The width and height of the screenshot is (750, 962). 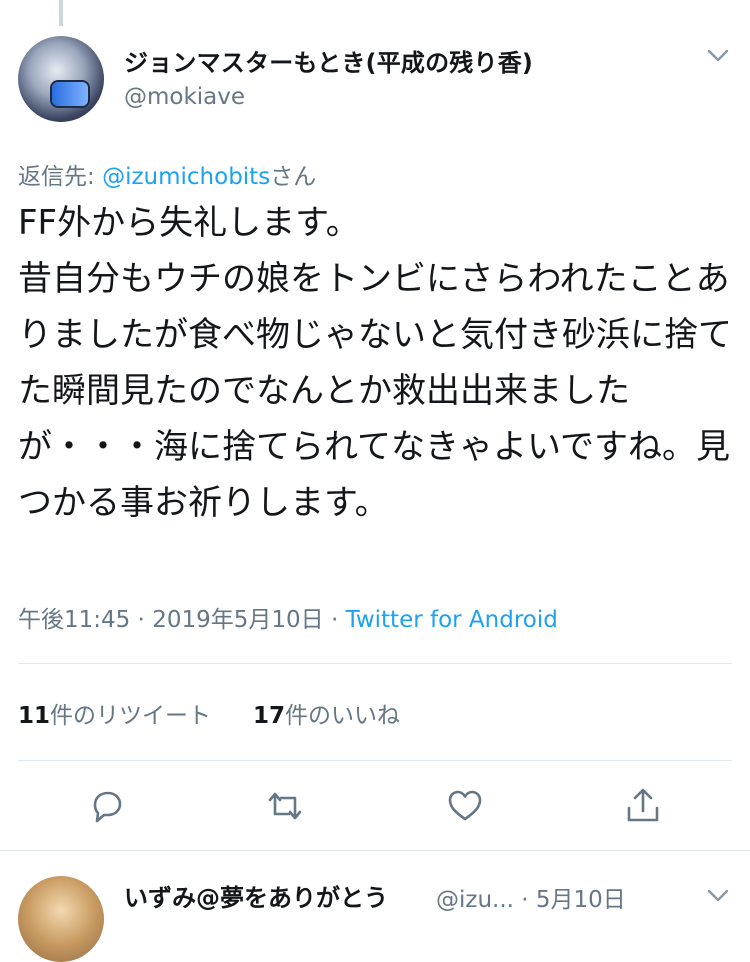 I want to click on reply-author-handle-date: @izu... · 5月10日, so click(x=531, y=897).